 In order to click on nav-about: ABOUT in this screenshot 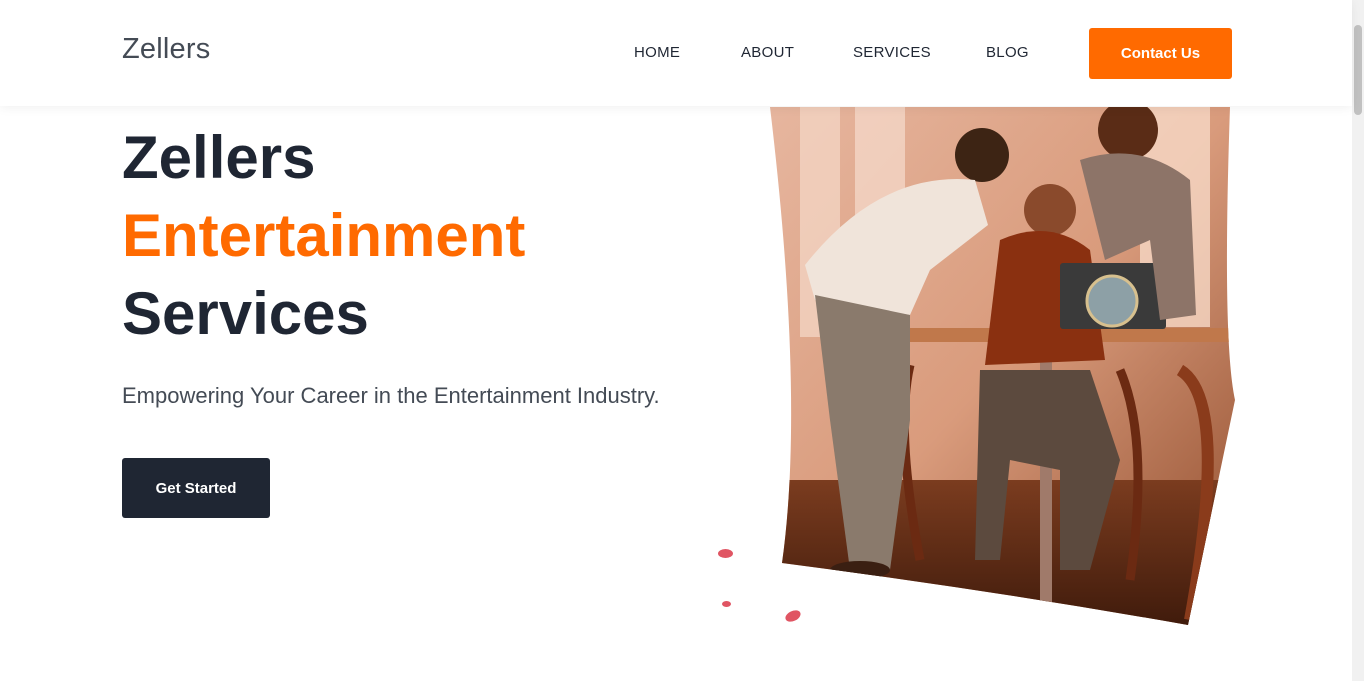, I will do `click(767, 52)`.